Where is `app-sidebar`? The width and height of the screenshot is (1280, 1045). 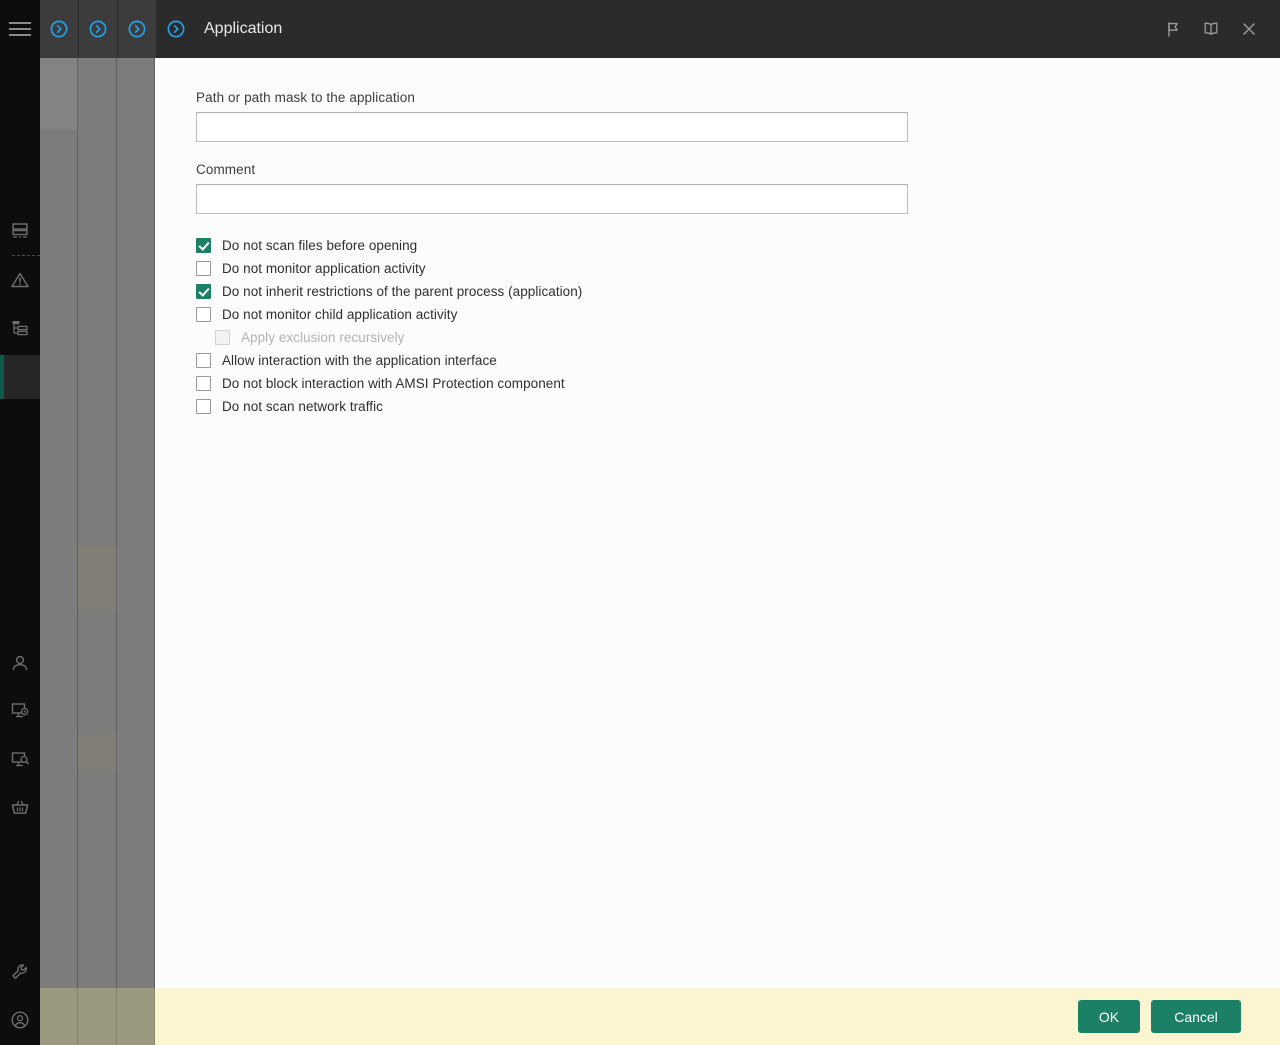
app-sidebar is located at coordinates (20, 522).